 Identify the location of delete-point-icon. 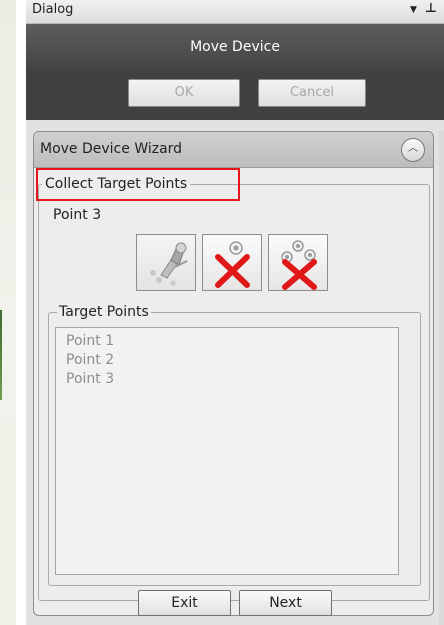
(232, 264).